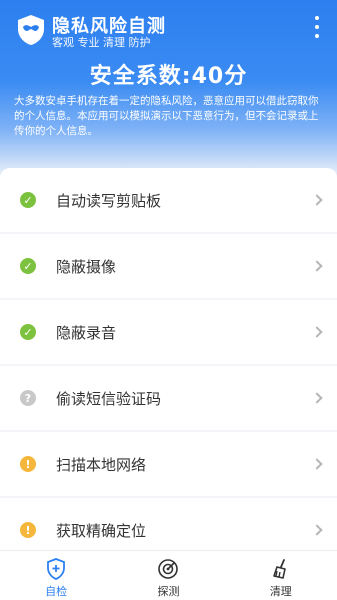 The width and height of the screenshot is (337, 600). Describe the element at coordinates (168, 569) in the screenshot. I see `radar-icon` at that location.